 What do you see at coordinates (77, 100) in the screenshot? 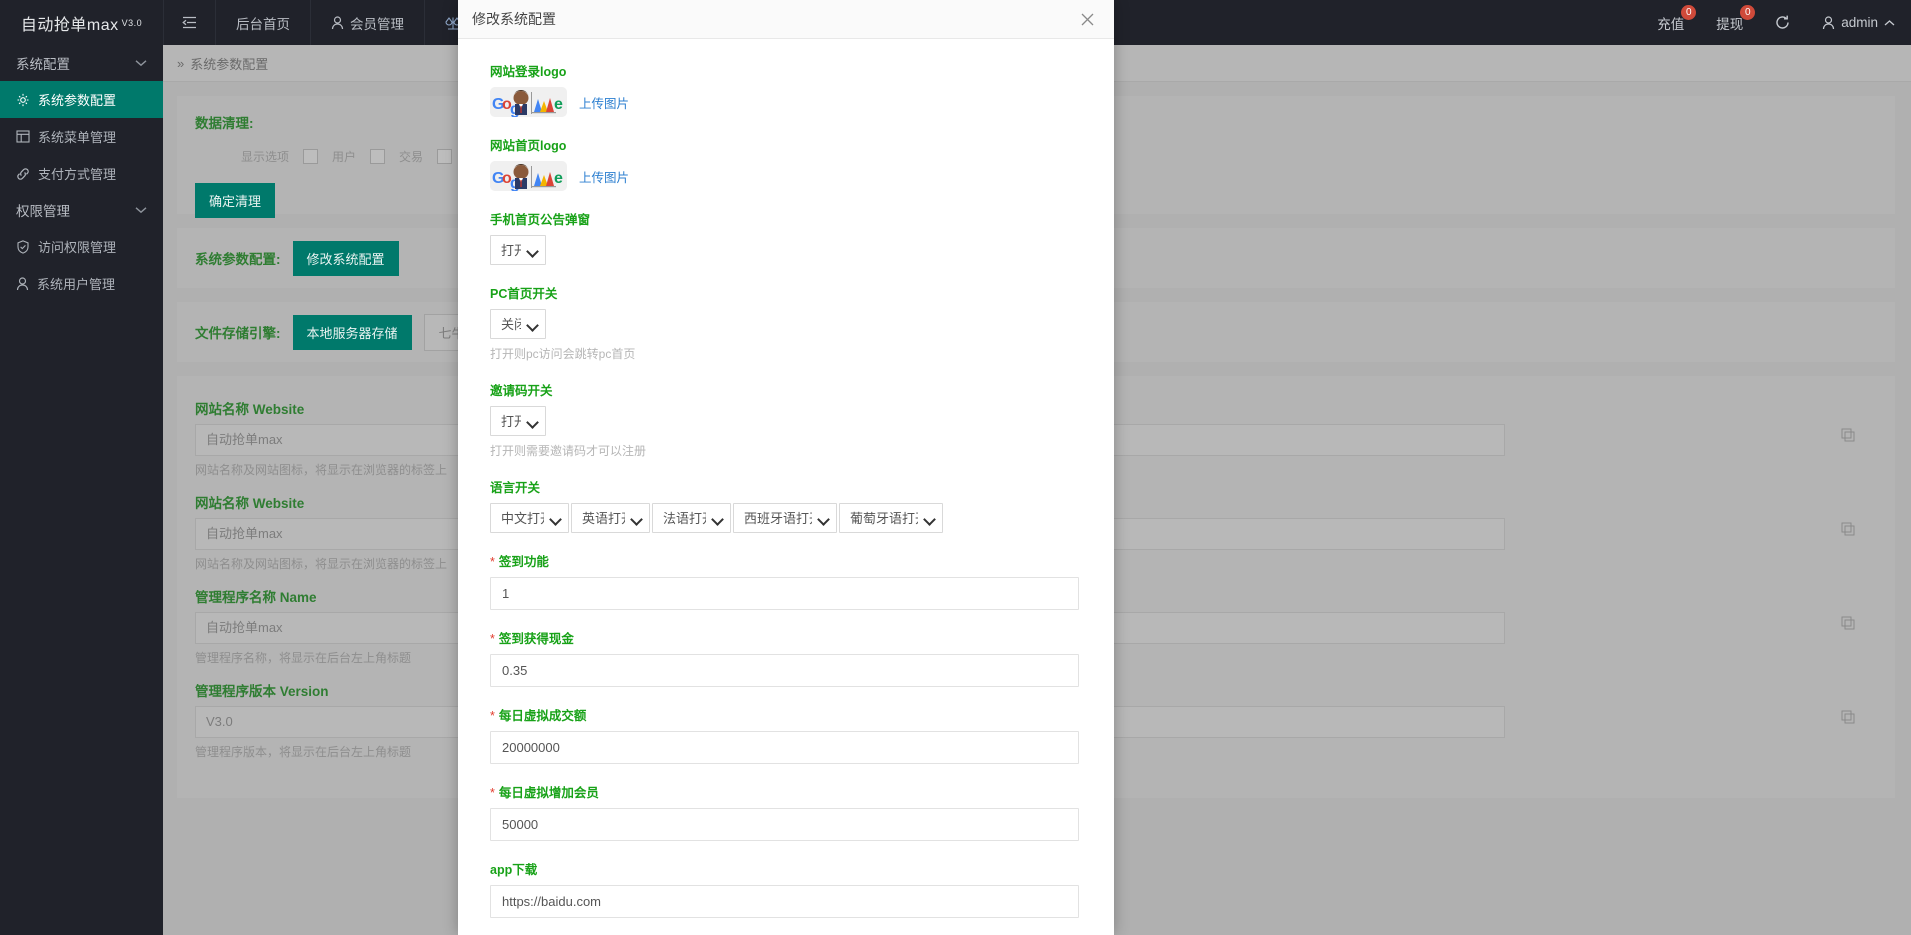
I see `sidebar-item-system-params-label: 系统参数配置` at bounding box center [77, 100].